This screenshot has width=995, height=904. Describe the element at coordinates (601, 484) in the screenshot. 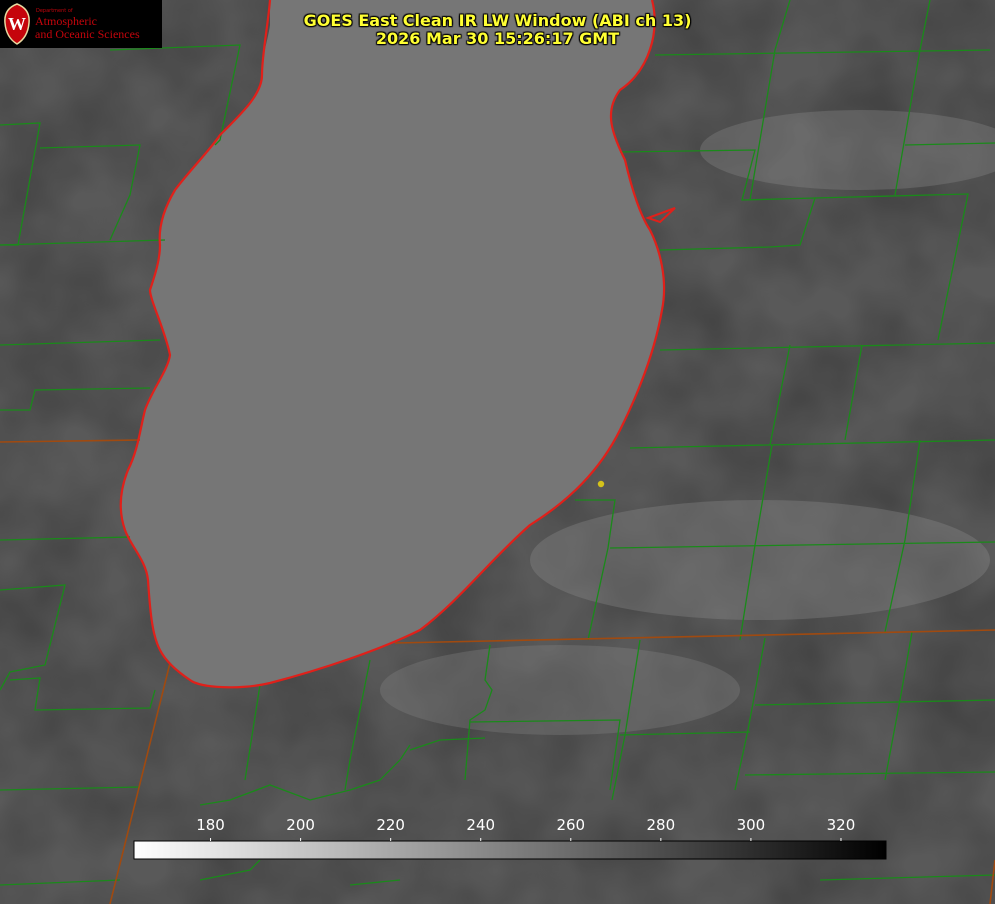

I see `station-marker` at that location.